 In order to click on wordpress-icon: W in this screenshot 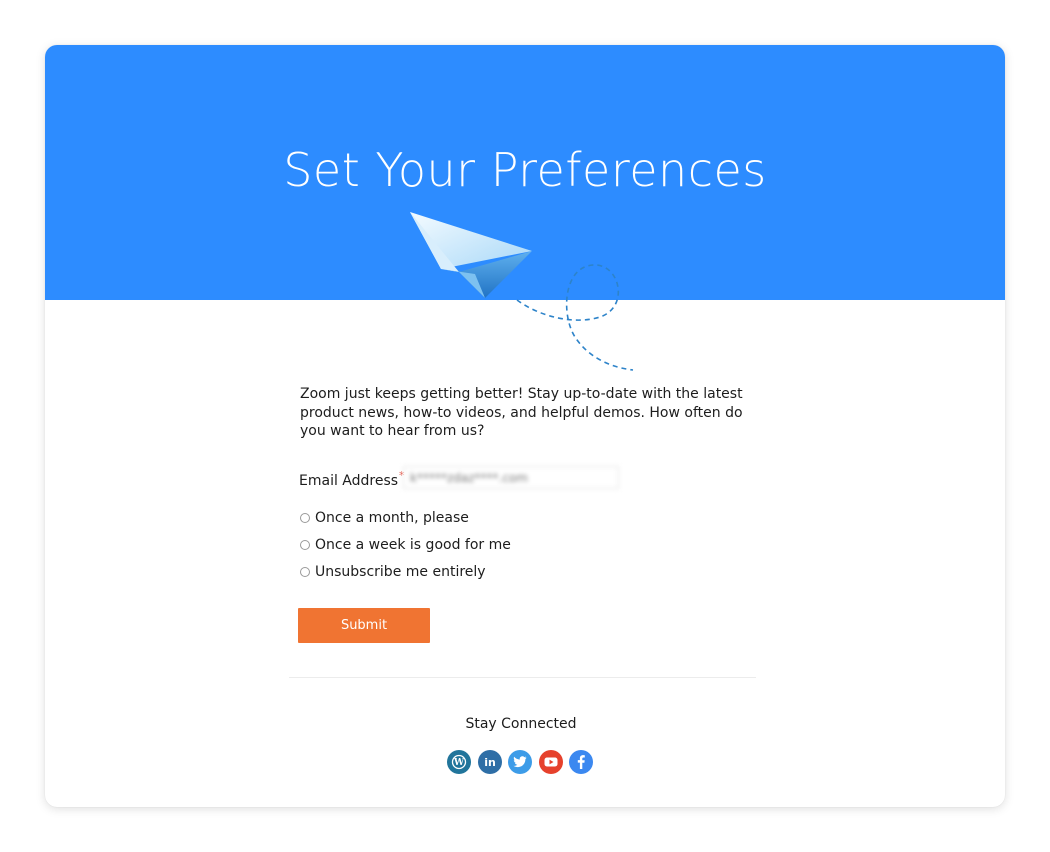, I will do `click(459, 762)`.